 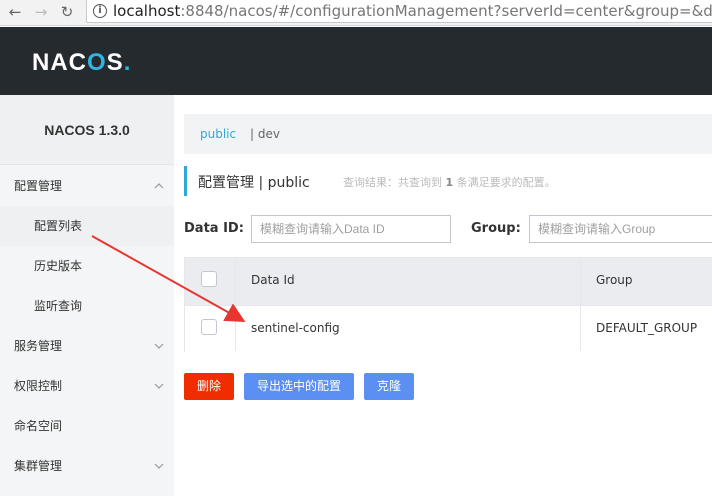 I want to click on nacos-logo: NACOS., so click(x=81, y=63).